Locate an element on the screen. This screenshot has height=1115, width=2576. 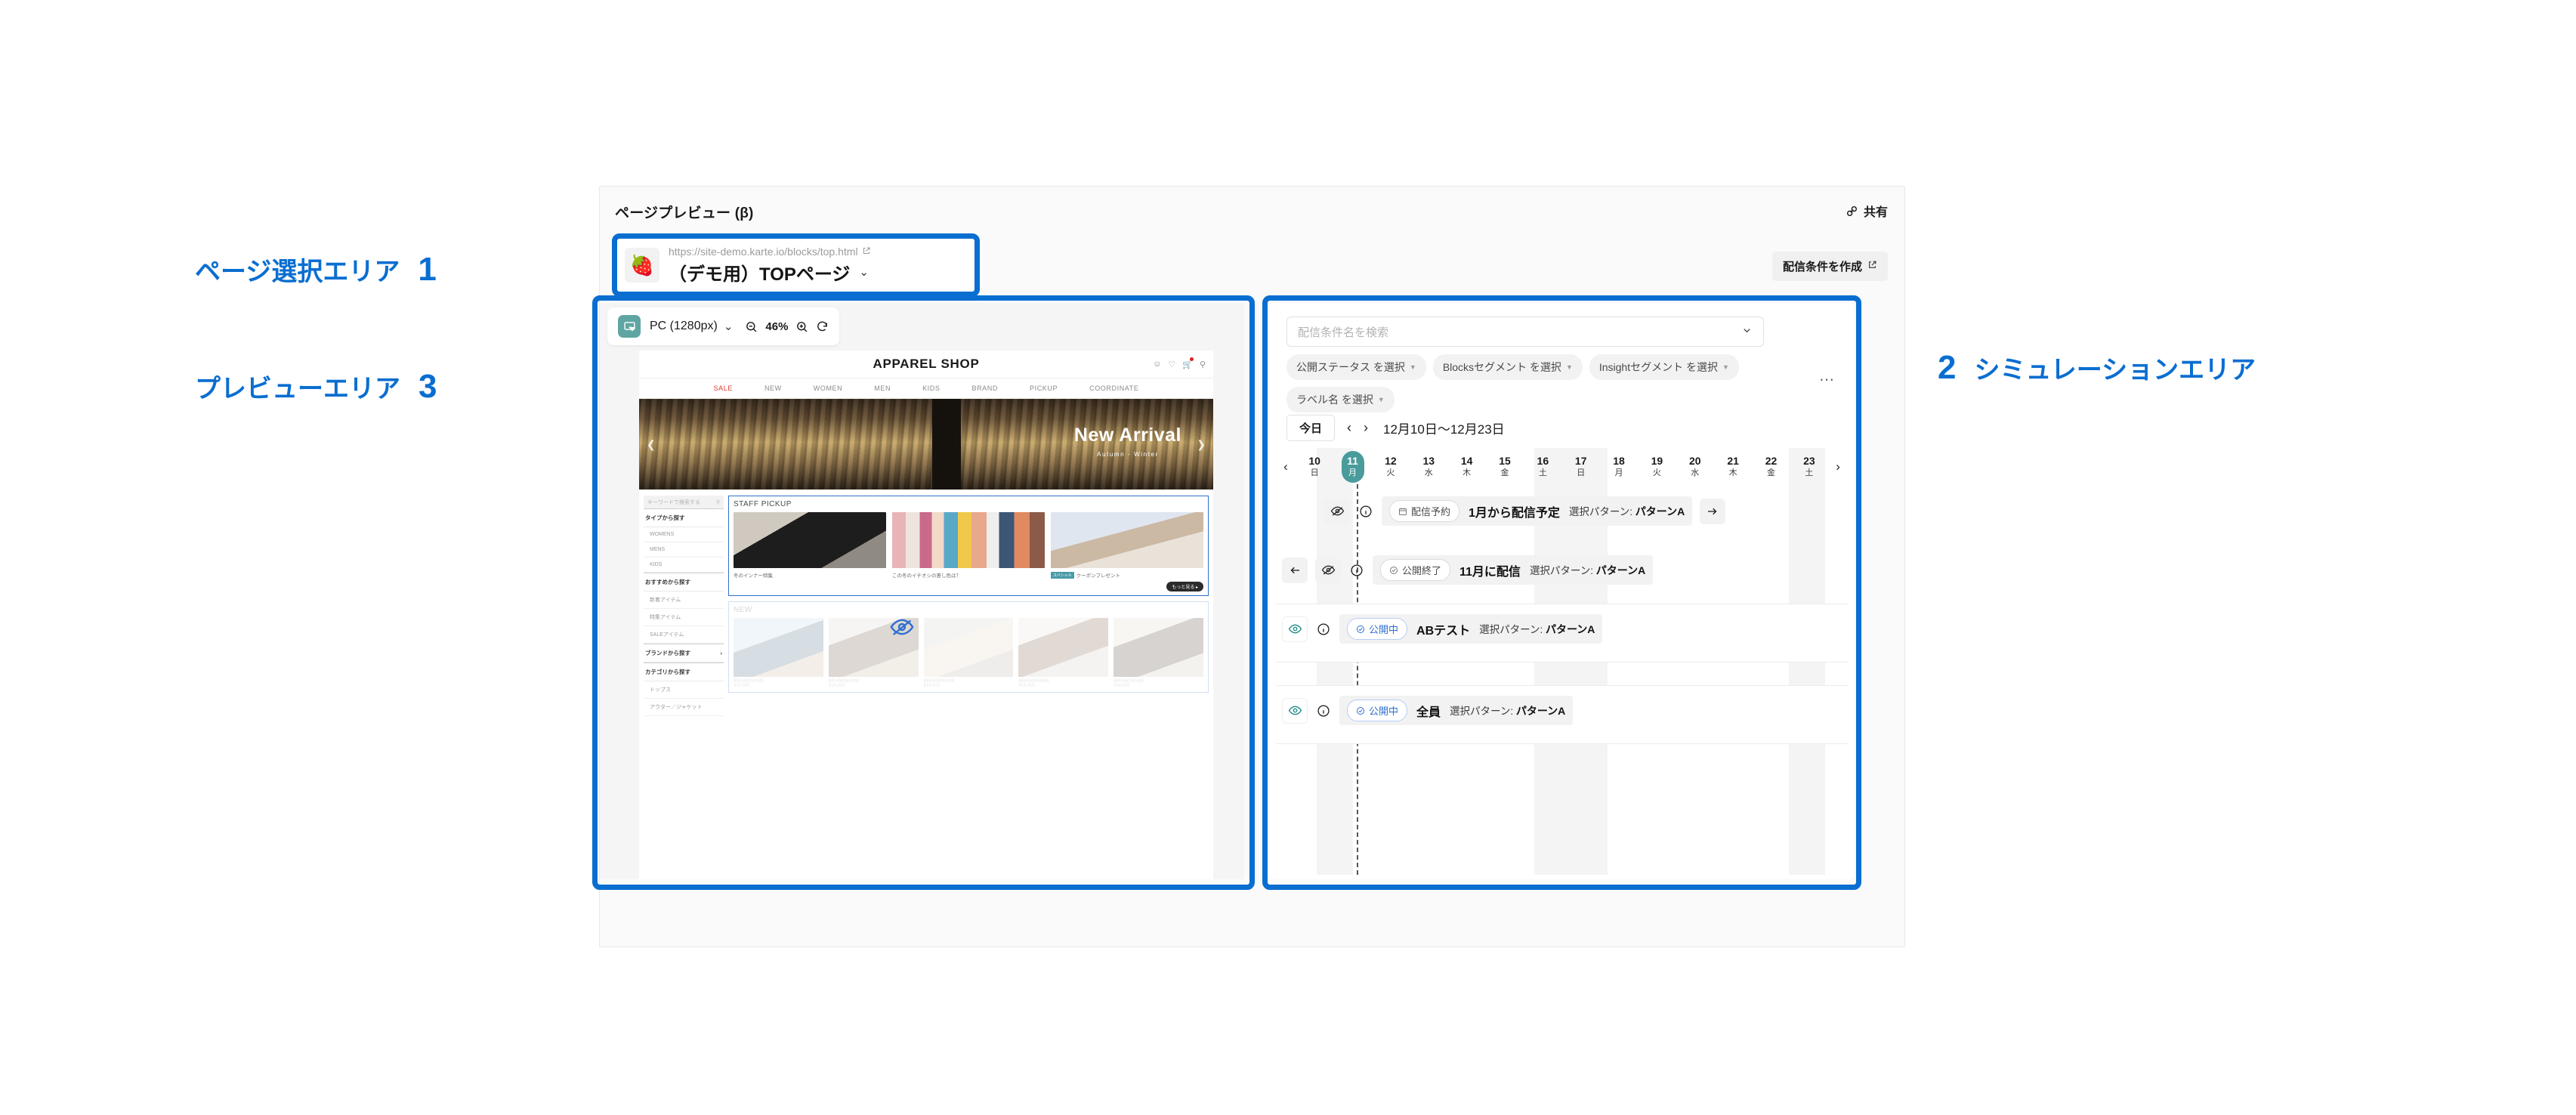
day-number: 21 is located at coordinates (1733, 461).